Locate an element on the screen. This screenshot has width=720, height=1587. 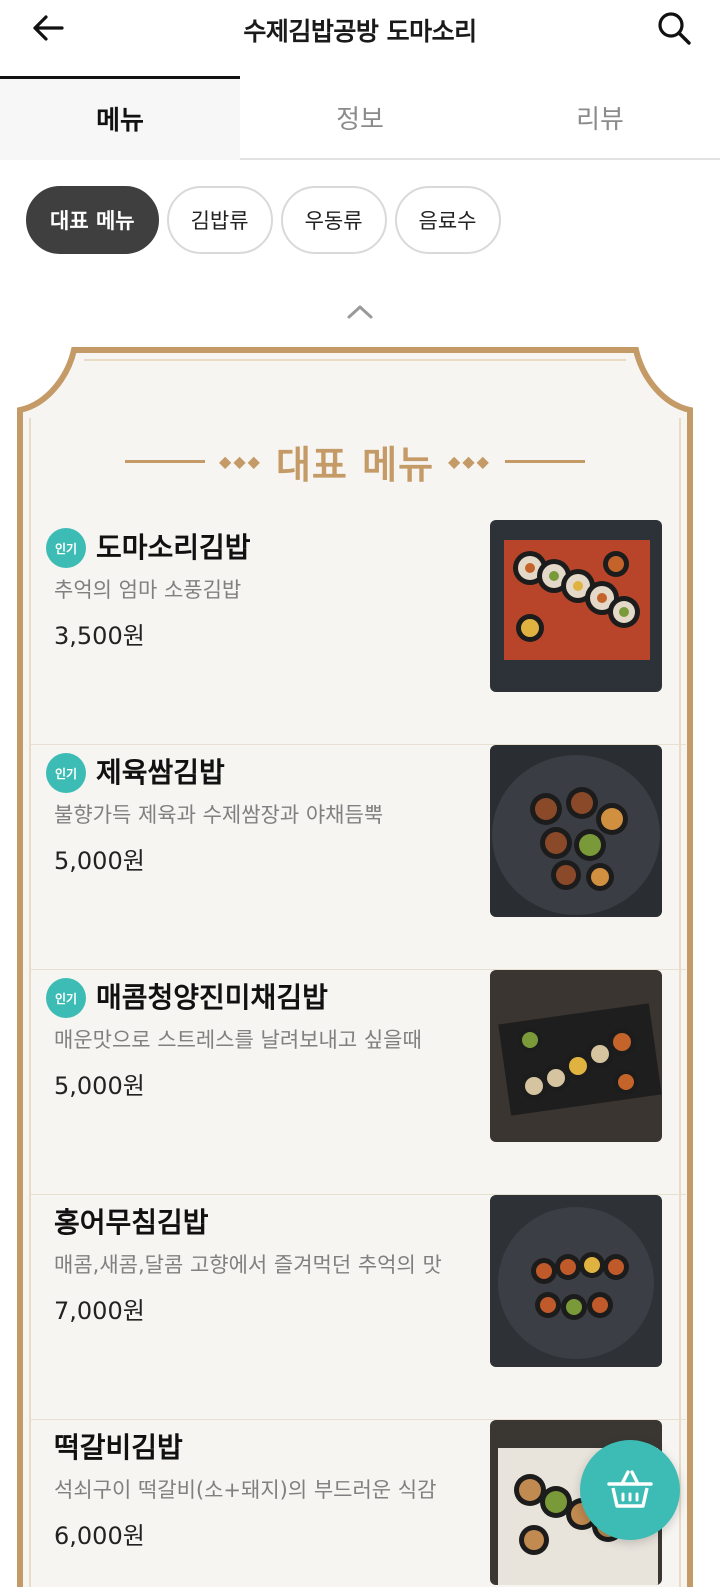
menu-item-price: 7,000원 is located at coordinates (99, 1311).